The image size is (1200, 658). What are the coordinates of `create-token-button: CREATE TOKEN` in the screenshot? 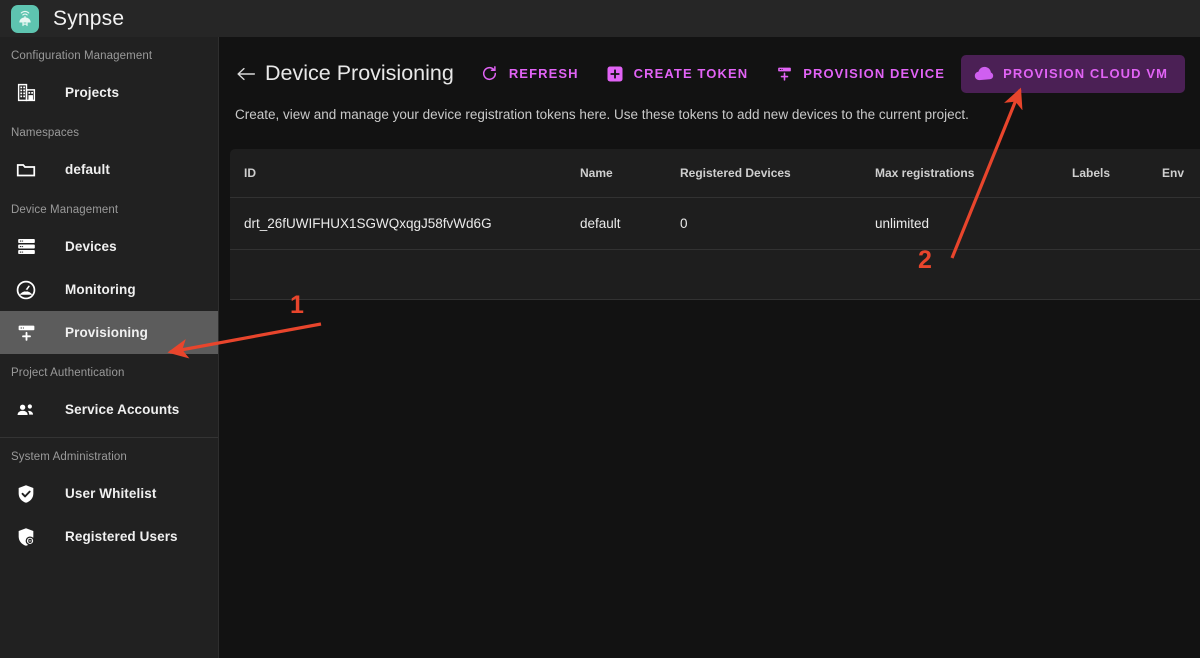 It's located at (677, 74).